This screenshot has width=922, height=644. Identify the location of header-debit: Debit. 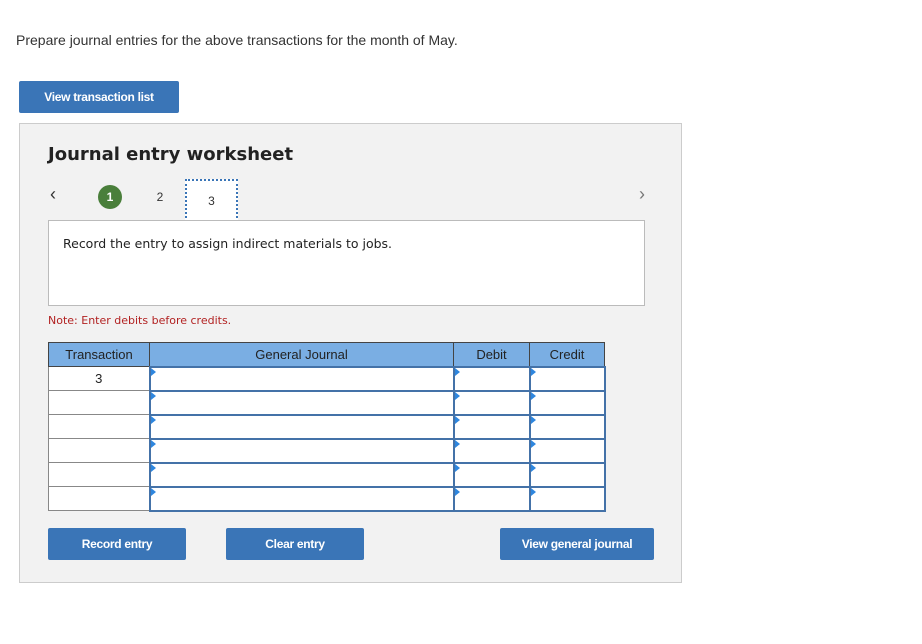
(491, 354).